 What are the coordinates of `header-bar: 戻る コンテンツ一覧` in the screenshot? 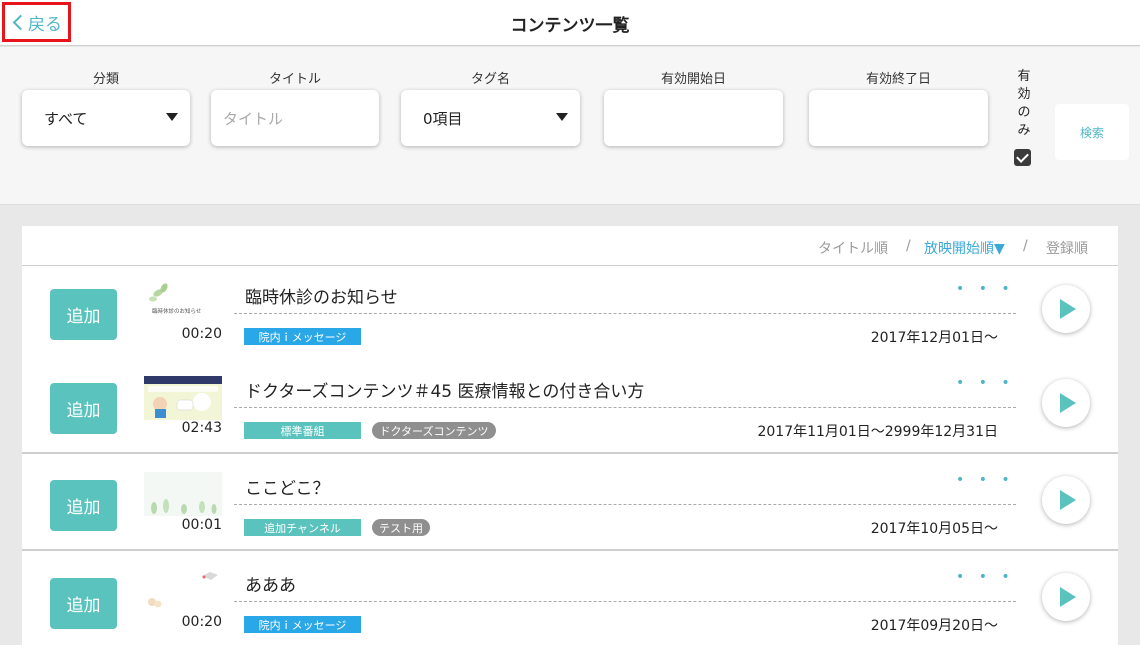 It's located at (570, 23).